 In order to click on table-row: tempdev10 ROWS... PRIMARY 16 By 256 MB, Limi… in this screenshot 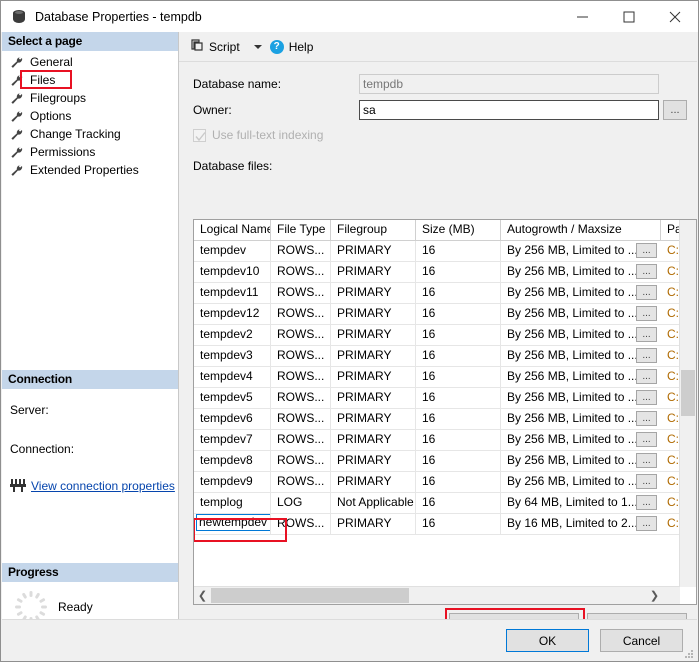, I will do `click(445, 272)`.